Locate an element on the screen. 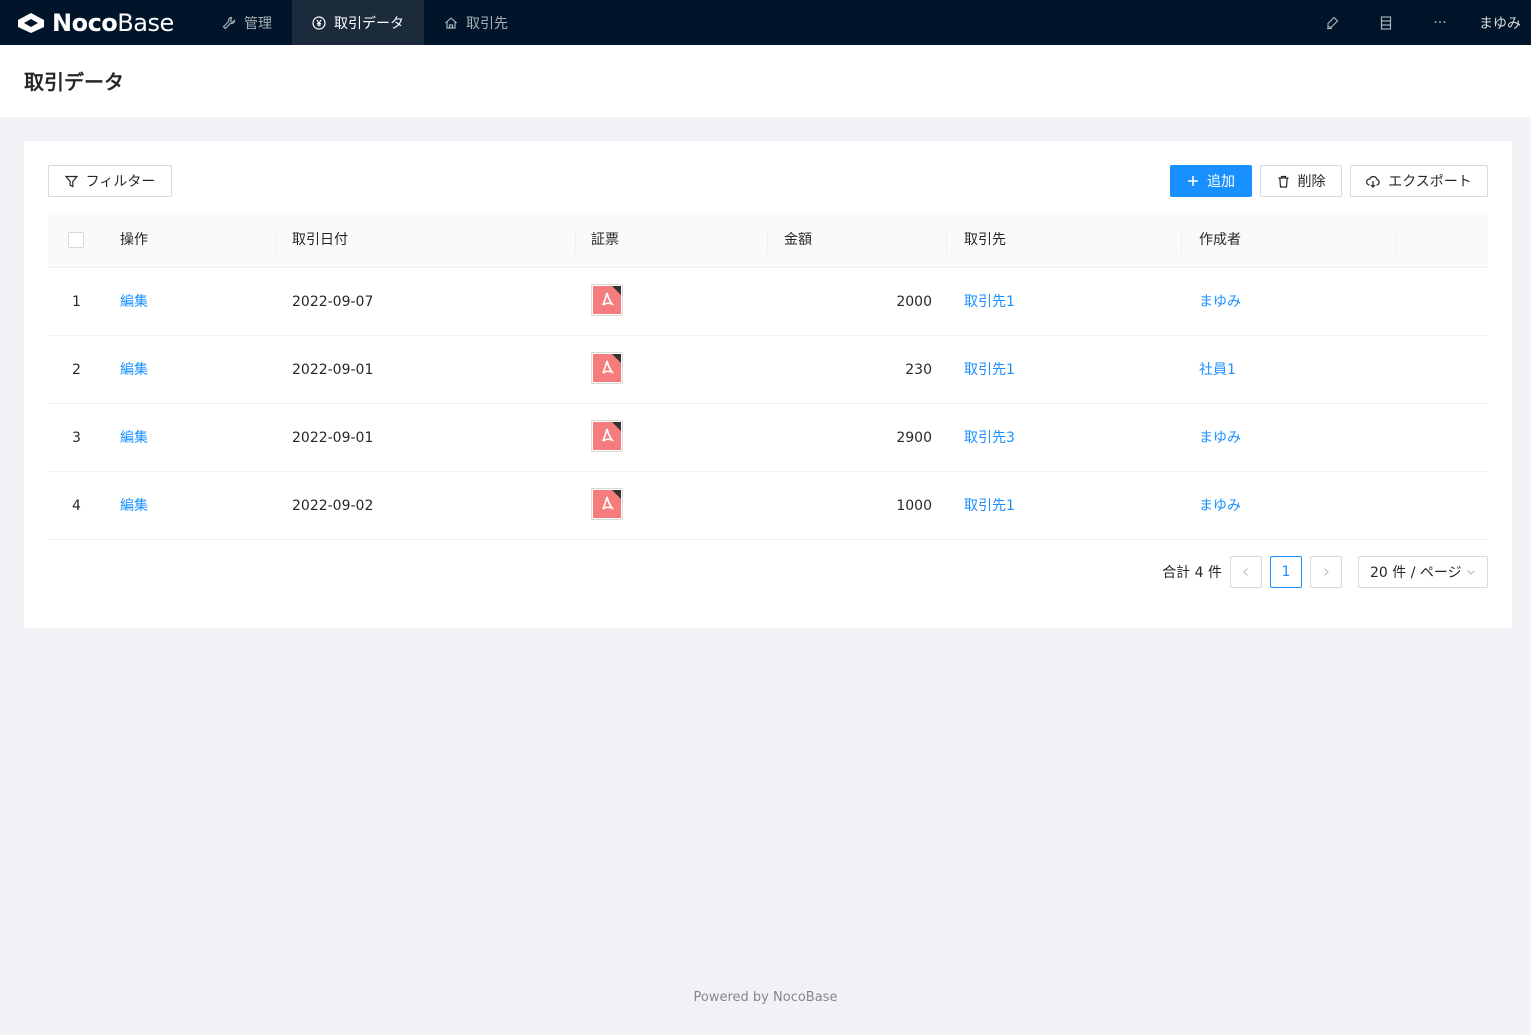 The image size is (1531, 1035). amount: 230 is located at coordinates (918, 370).